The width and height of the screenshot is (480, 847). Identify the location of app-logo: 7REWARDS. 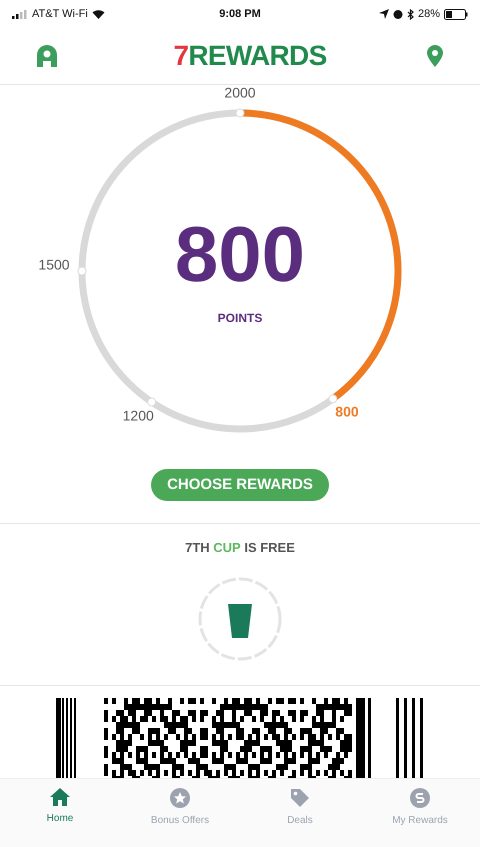
(250, 56).